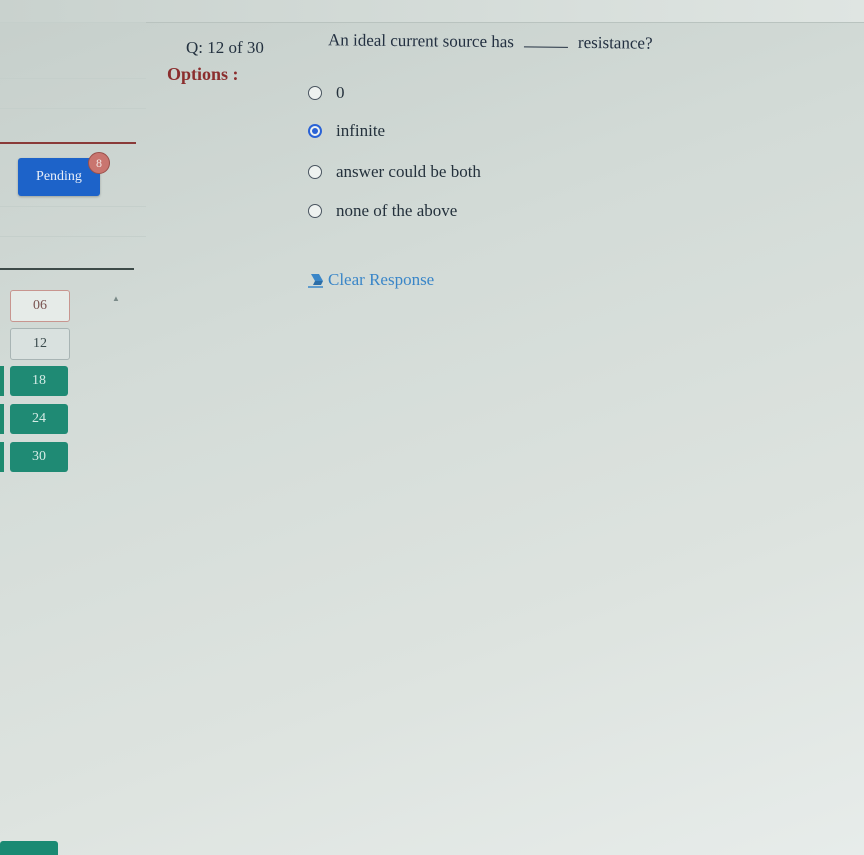 This screenshot has height=855, width=864. I want to click on question-group-label: 06, so click(40, 305).